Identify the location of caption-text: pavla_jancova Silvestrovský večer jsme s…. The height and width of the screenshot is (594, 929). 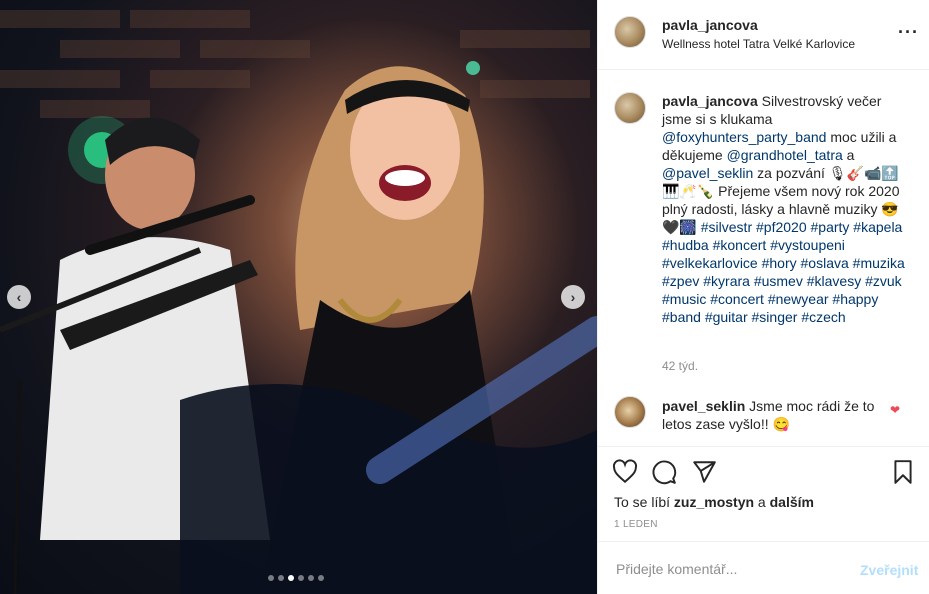
(787, 209).